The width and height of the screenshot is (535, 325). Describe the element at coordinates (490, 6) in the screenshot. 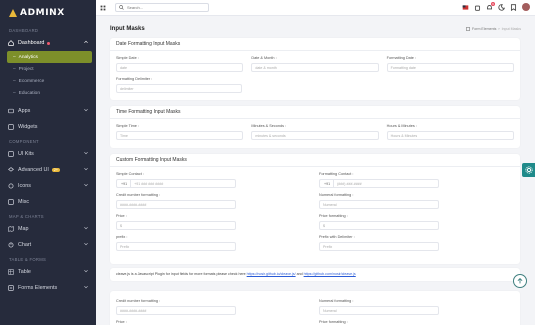

I see `notification-button: 9` at that location.